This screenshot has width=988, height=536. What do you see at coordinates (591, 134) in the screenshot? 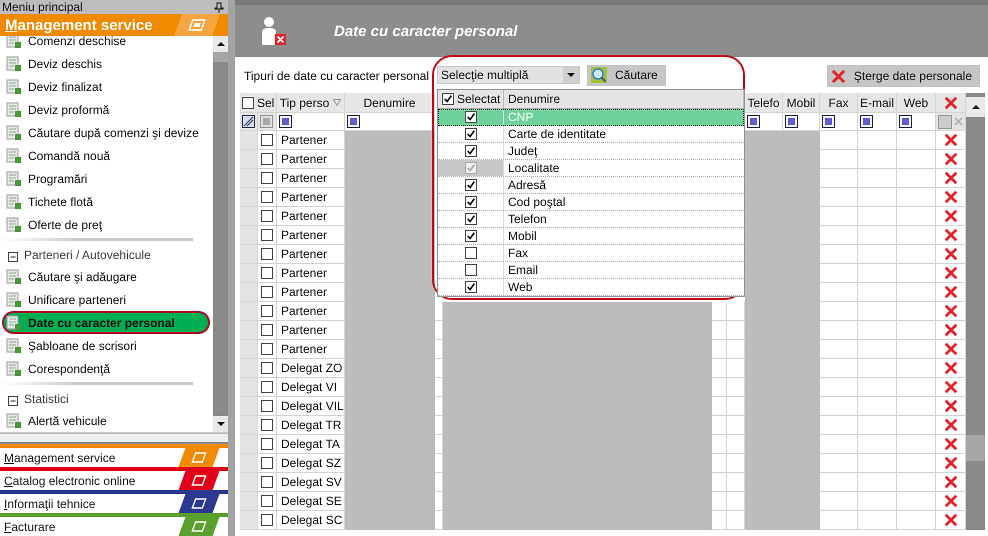
I see `list-row: Carte de identitate` at bounding box center [591, 134].